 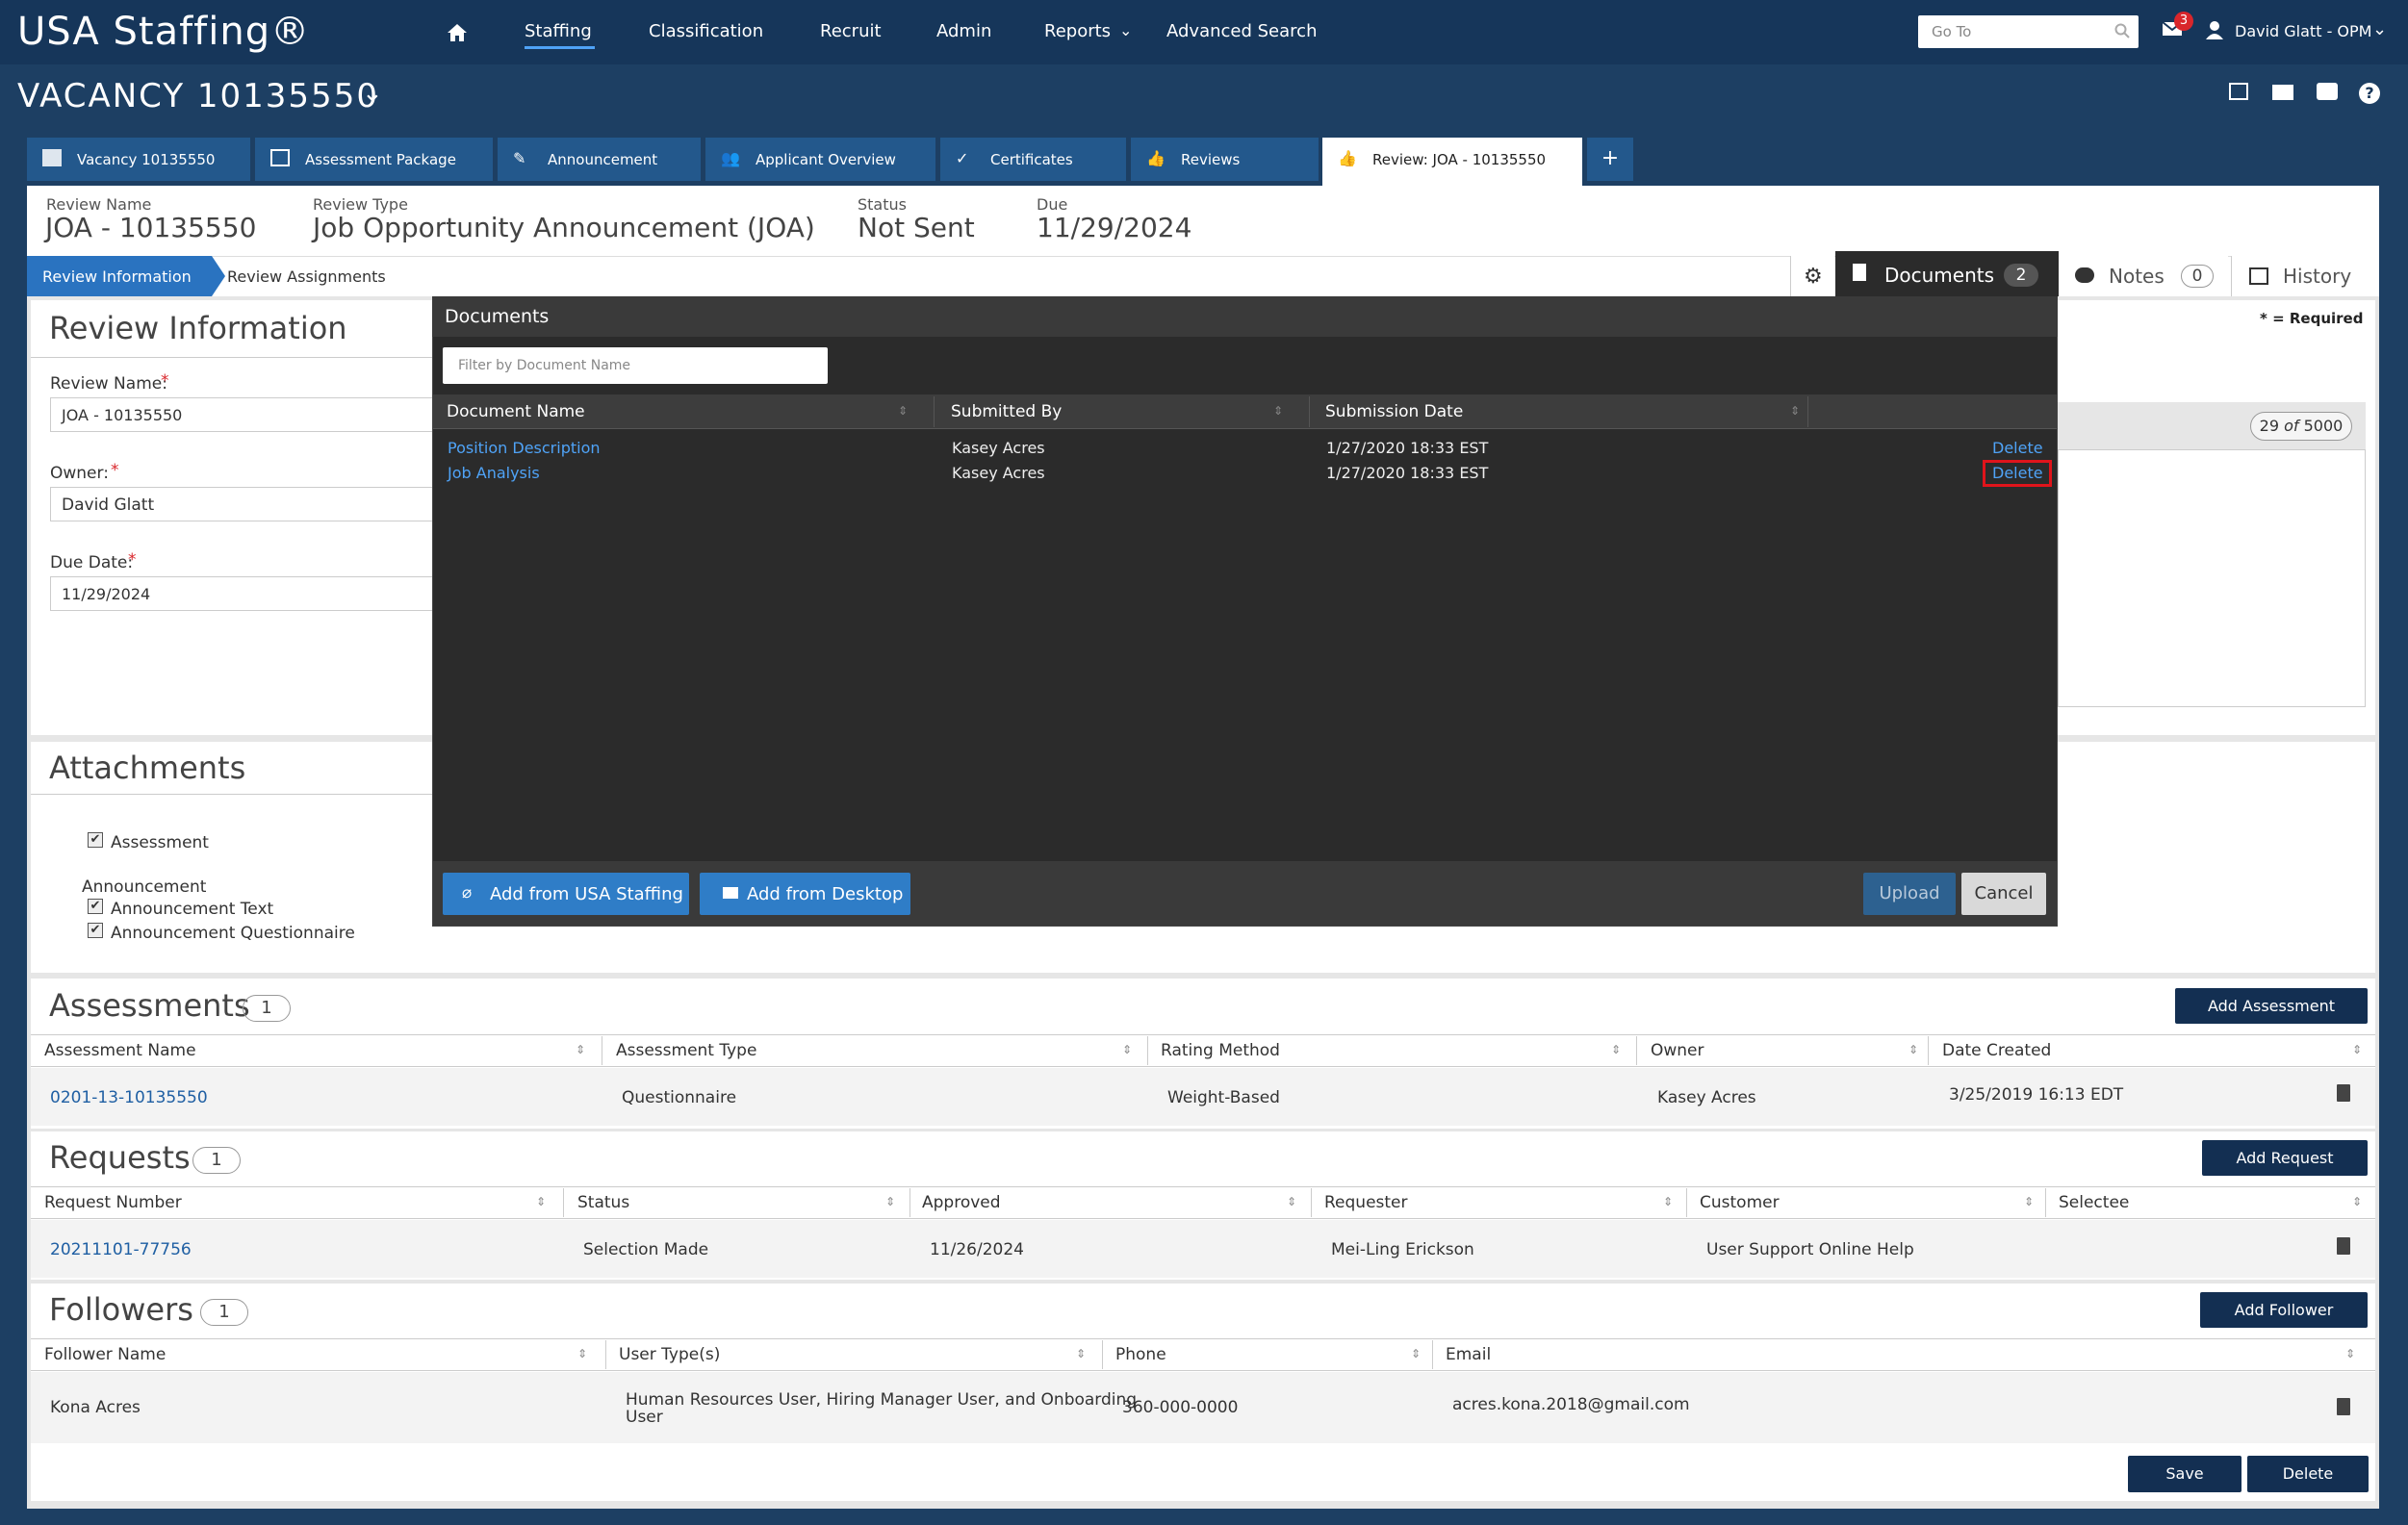 What do you see at coordinates (242, 504) in the screenshot?
I see `owner-input: David Glatt` at bounding box center [242, 504].